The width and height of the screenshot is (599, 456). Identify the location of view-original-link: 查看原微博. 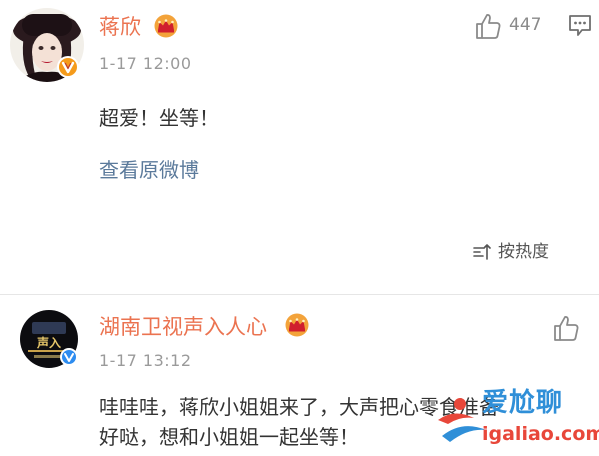
(149, 170).